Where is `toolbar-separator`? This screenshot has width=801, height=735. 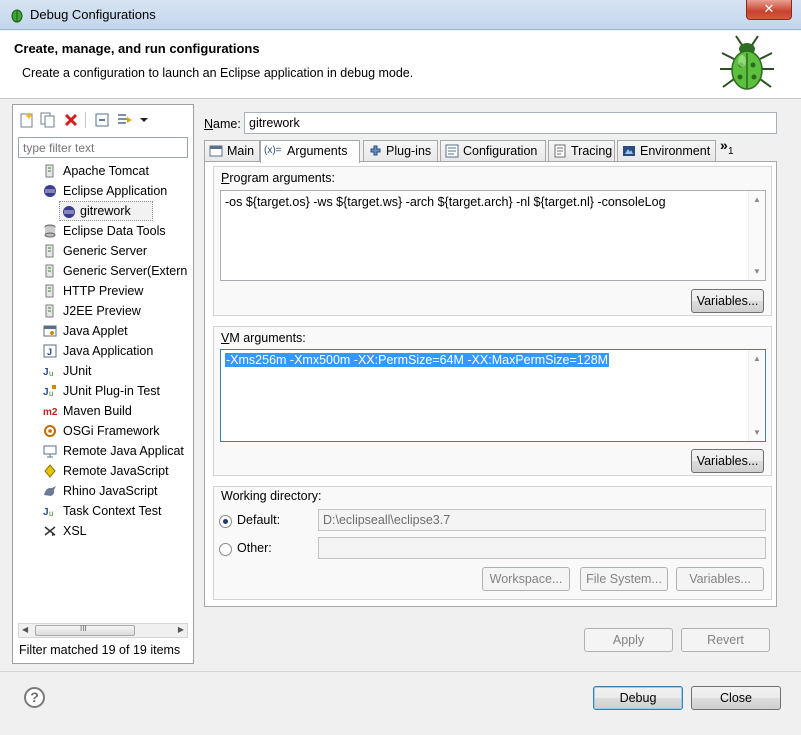 toolbar-separator is located at coordinates (85, 120).